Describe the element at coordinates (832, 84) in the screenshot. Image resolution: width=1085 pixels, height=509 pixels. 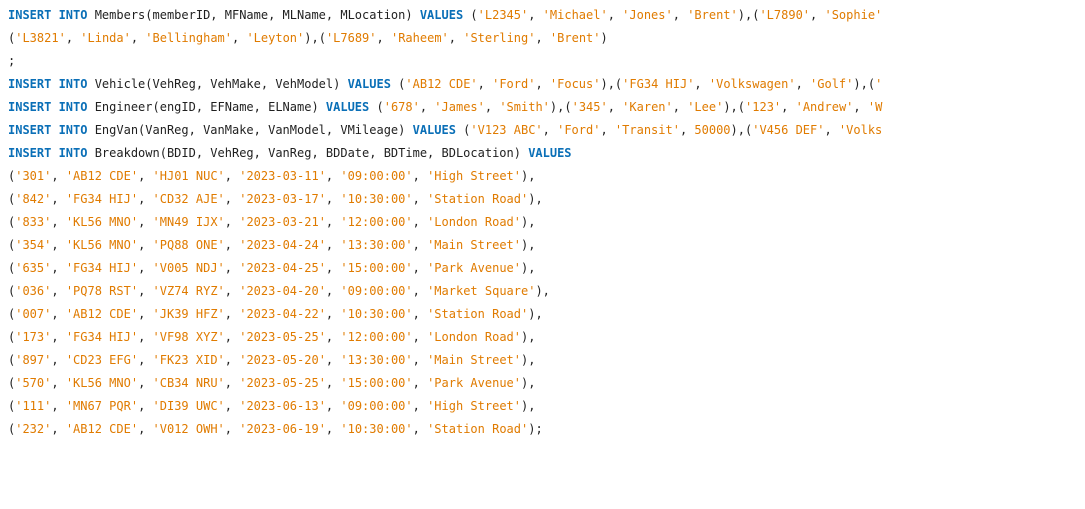
I see `string-literal: 'Golf'` at that location.